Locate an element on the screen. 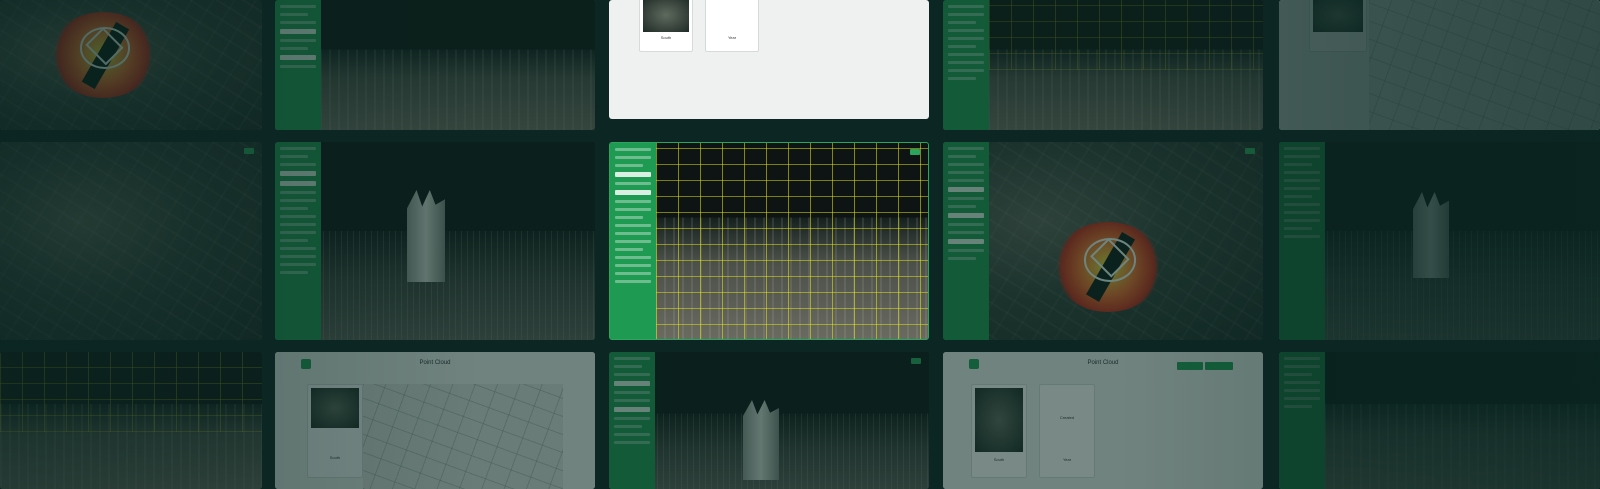 This screenshot has width=1600, height=489. dataset-card: Created Year is located at coordinates (1067, 431).